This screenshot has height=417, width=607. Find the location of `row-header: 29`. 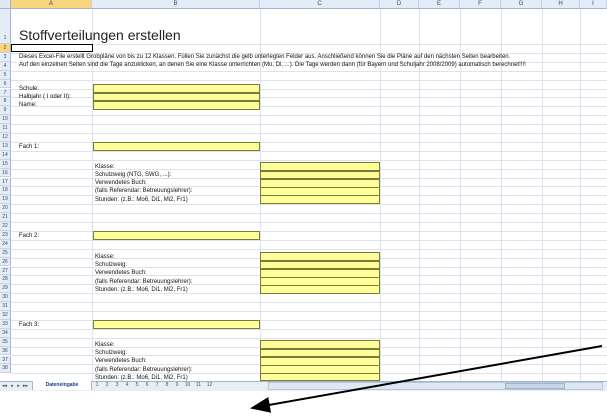

row-header: 29 is located at coordinates (5, 289).